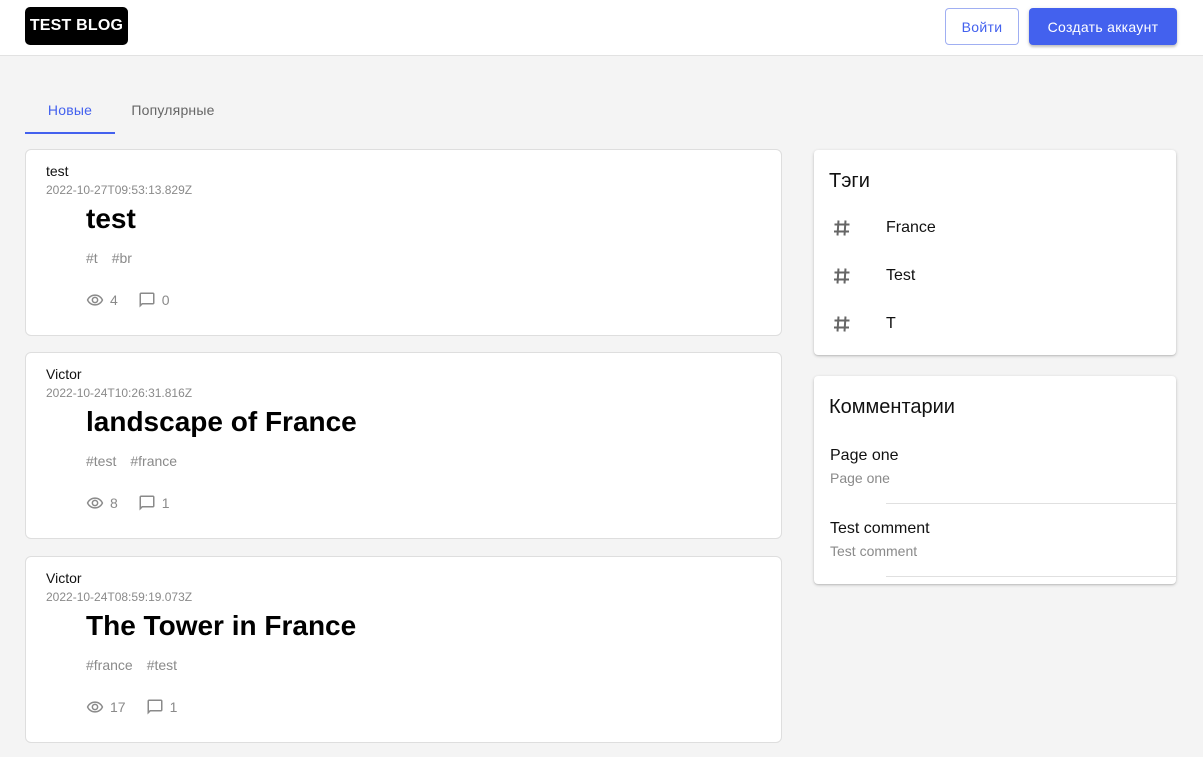 The height and width of the screenshot is (757, 1203). What do you see at coordinates (119, 393) in the screenshot?
I see `post-date: 2022-10-24T10:26:31.816Z` at bounding box center [119, 393].